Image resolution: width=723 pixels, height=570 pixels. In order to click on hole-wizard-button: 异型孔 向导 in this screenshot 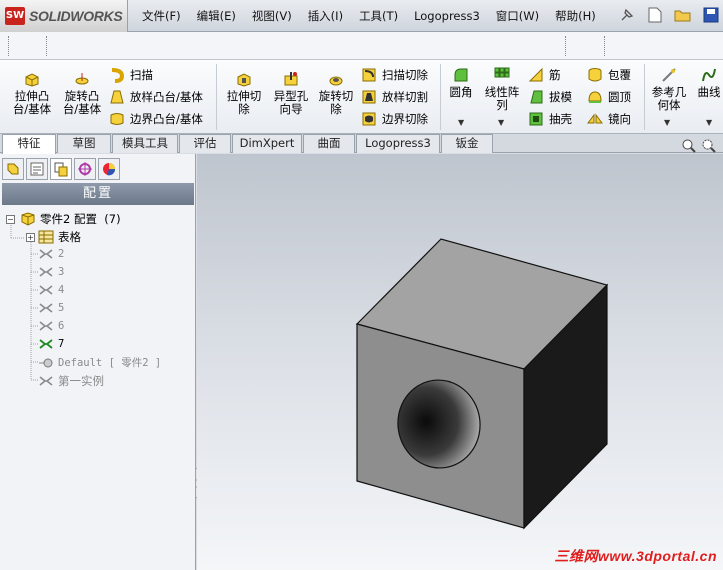, I will do `click(291, 93)`.